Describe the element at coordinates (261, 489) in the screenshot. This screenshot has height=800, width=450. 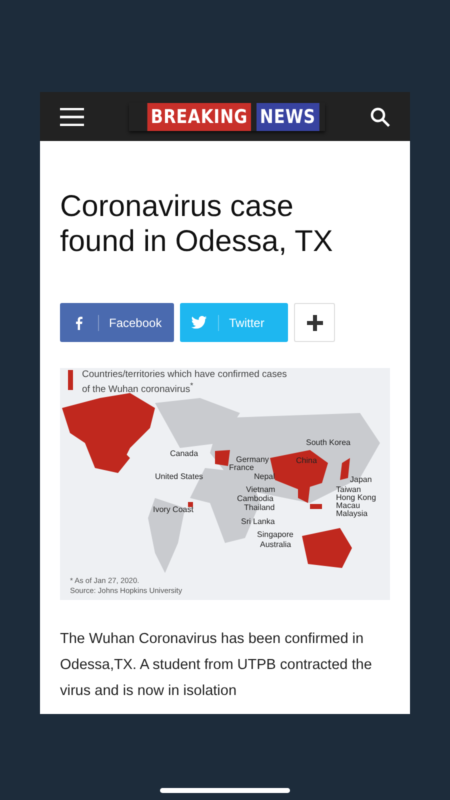
I see `country-label: Vietnam` at that location.